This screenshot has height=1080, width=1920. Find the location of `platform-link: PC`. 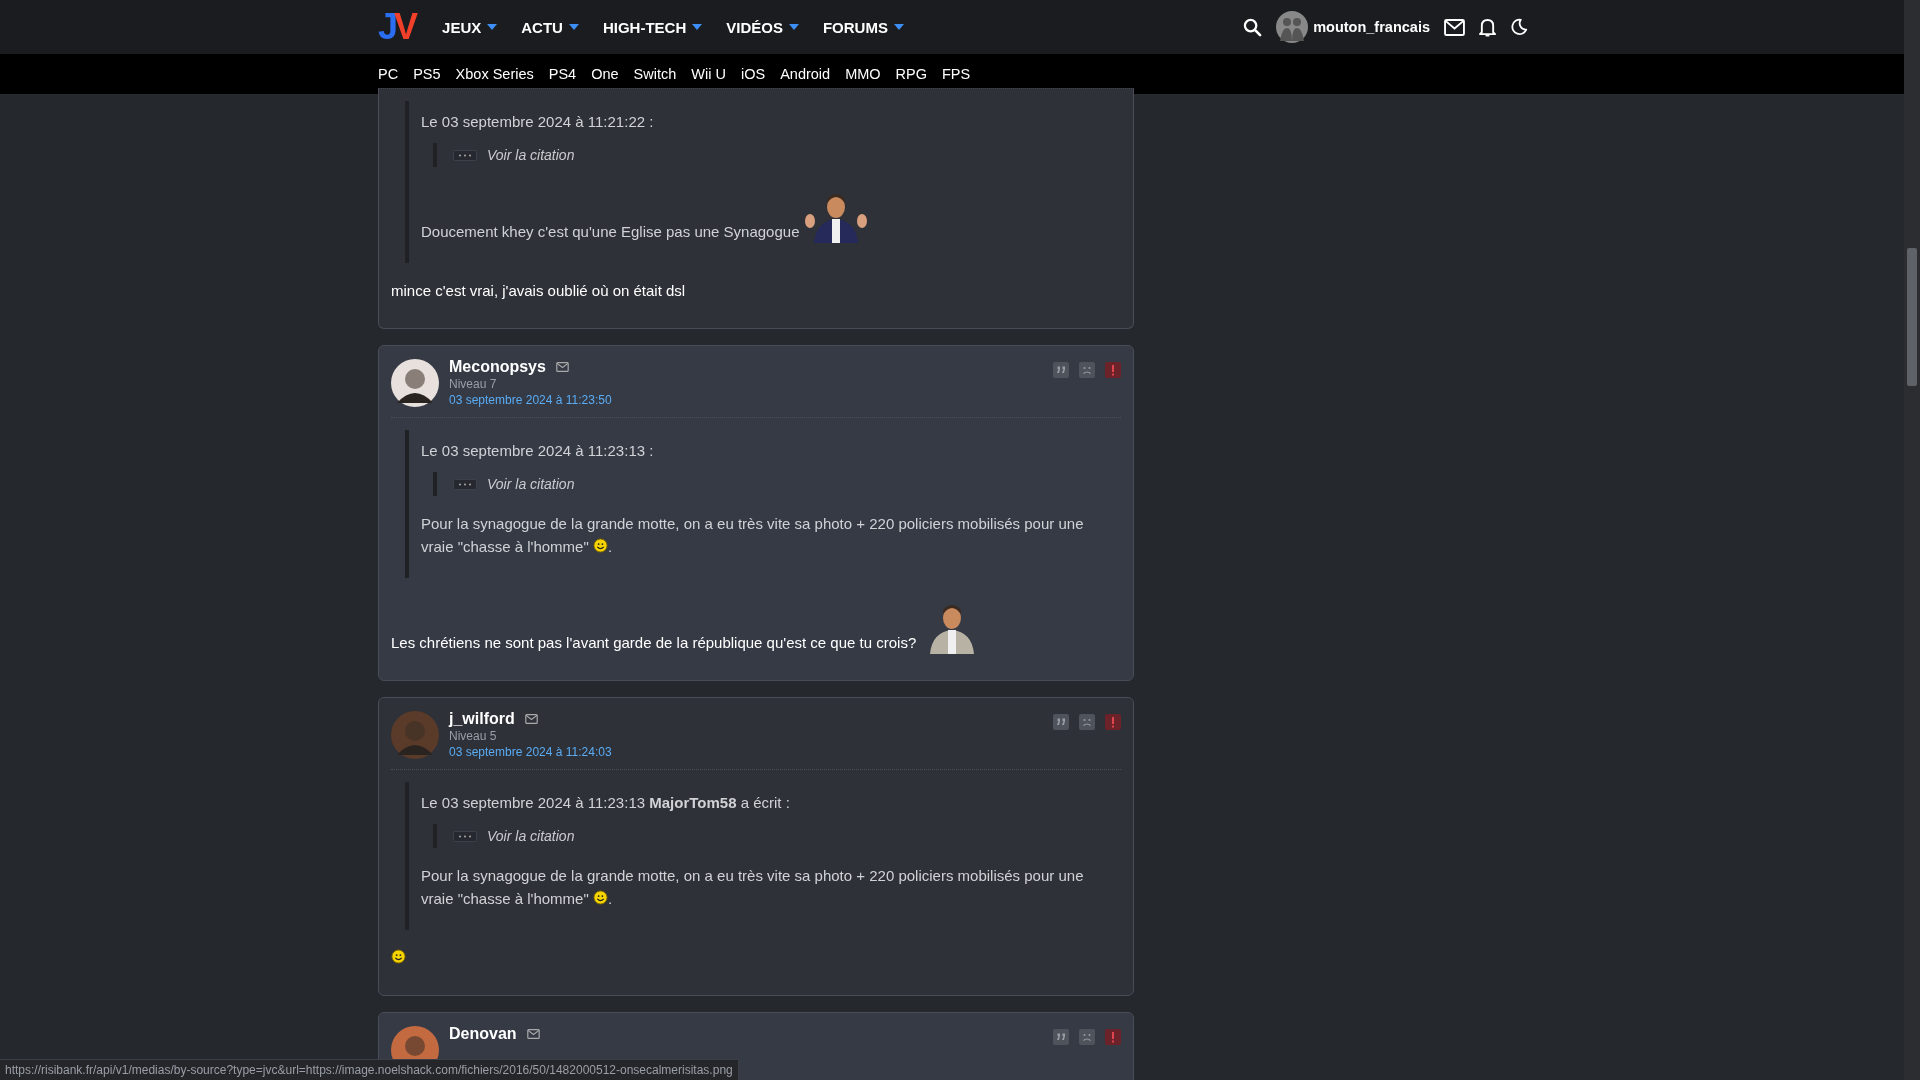

platform-link: PC is located at coordinates (388, 74).